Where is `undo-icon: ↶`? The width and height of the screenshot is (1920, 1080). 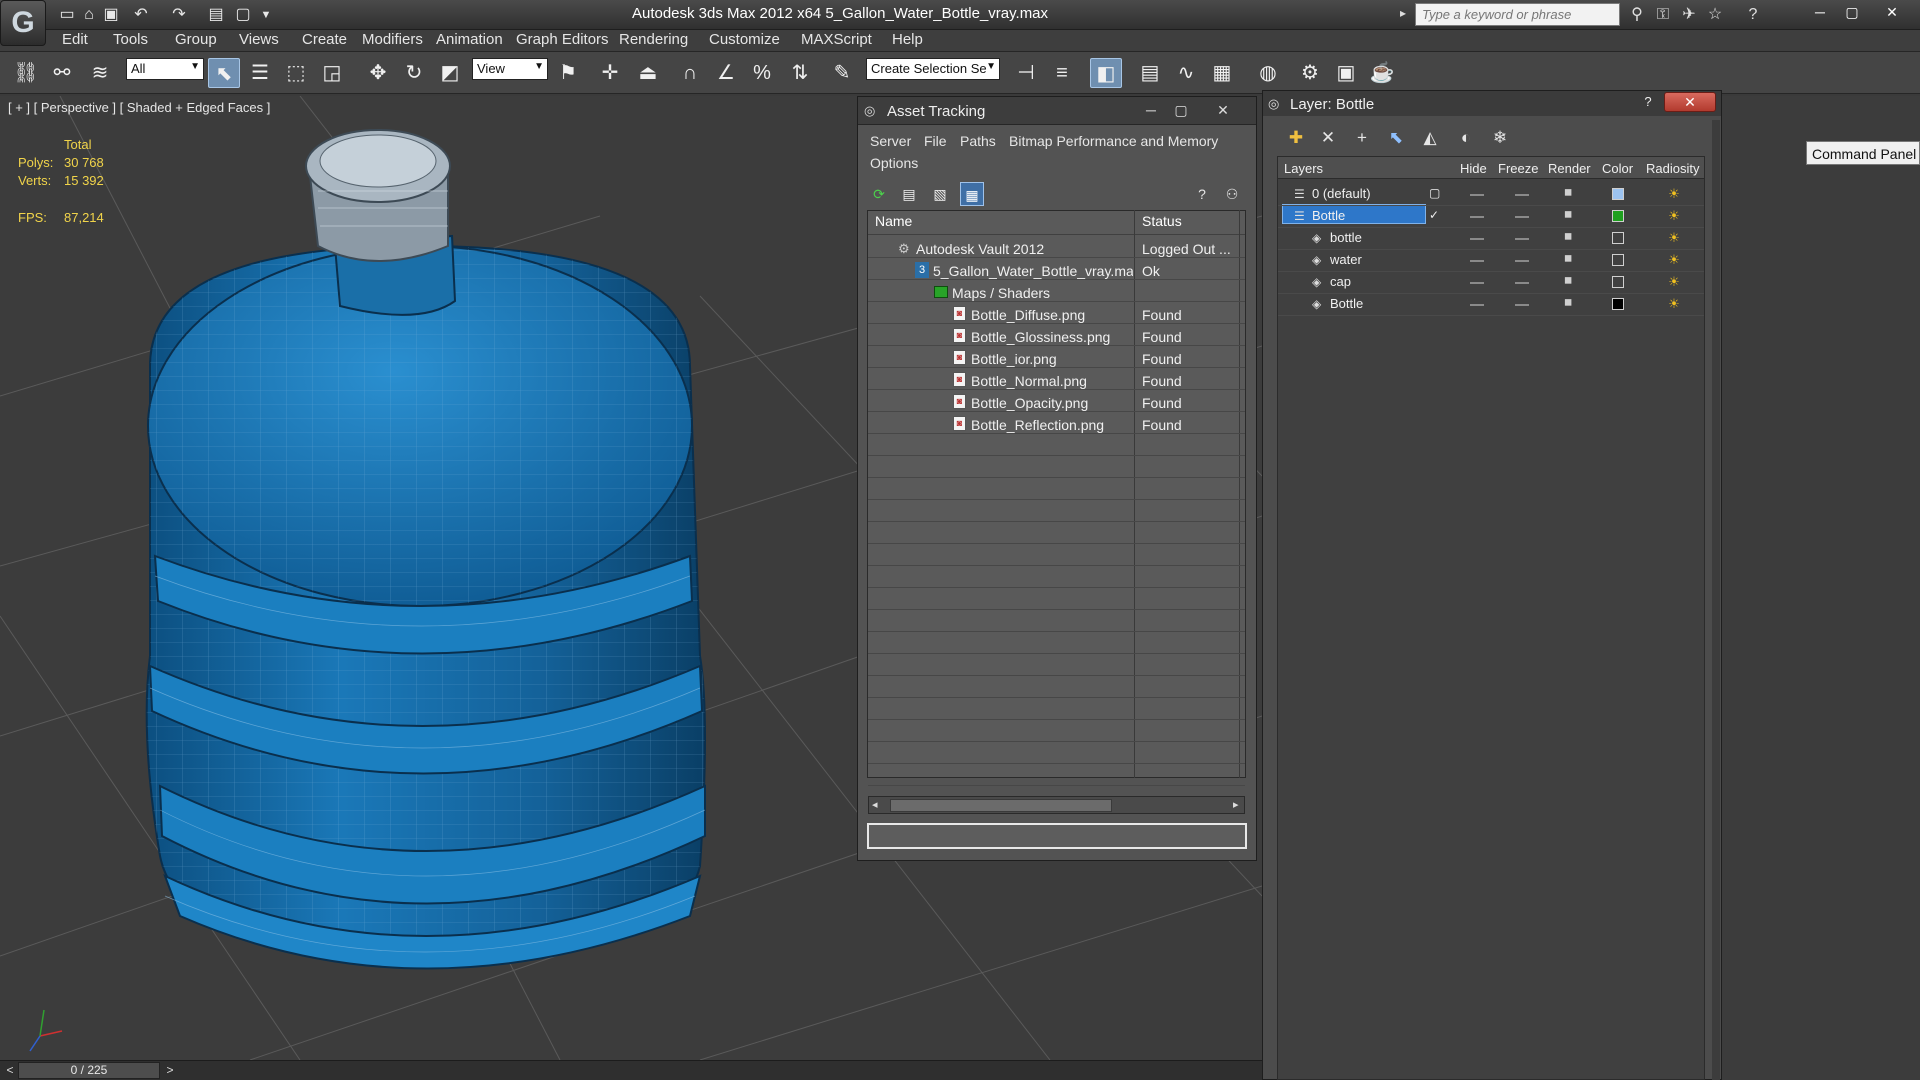
undo-icon: ↶ is located at coordinates (141, 15).